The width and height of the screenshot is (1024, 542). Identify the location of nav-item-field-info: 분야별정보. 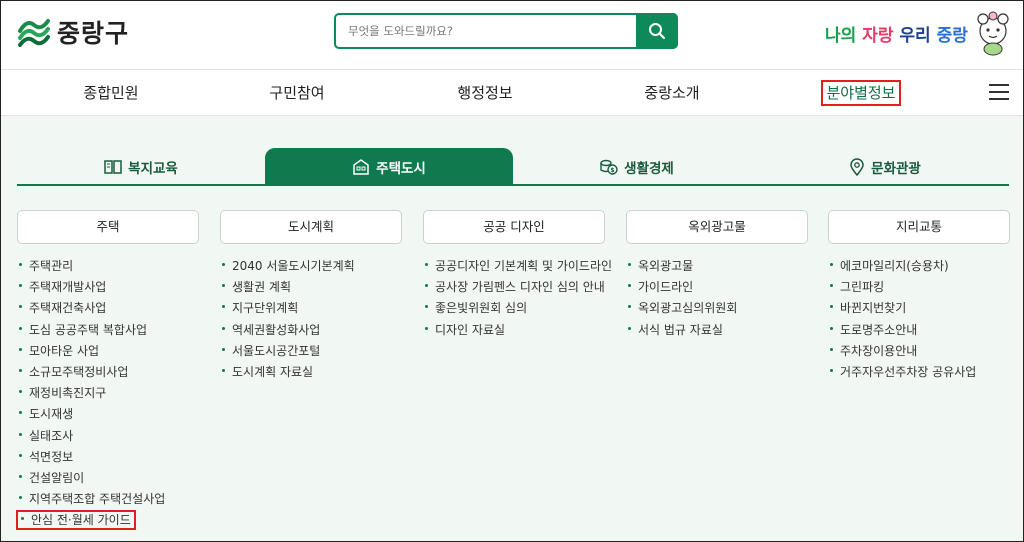
(861, 93).